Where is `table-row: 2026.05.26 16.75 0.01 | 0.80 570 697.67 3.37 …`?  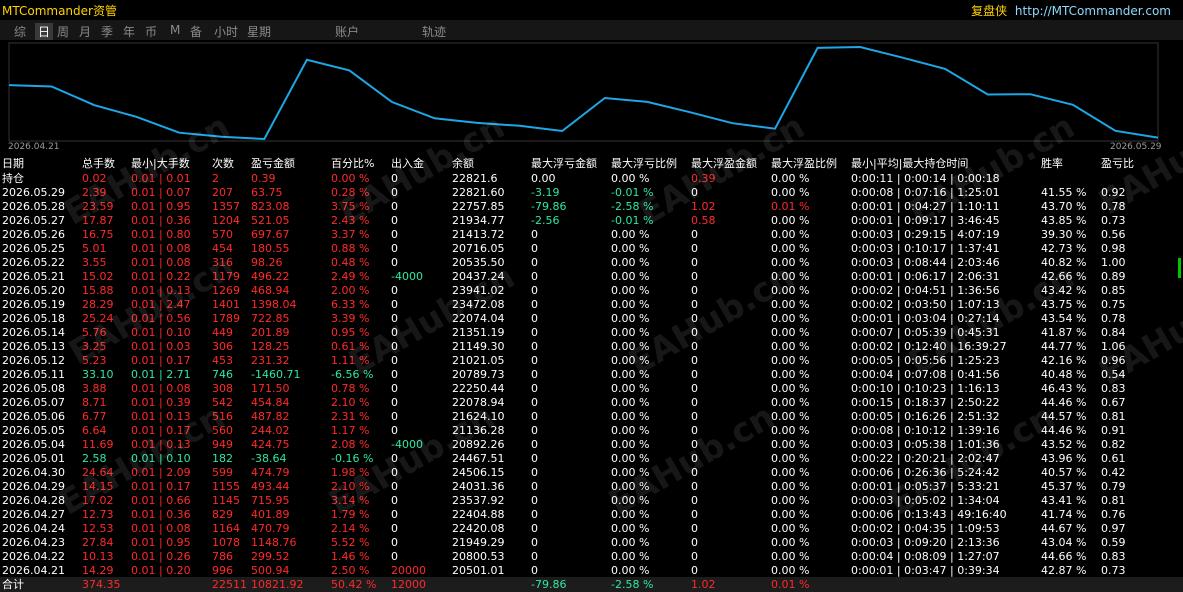
table-row: 2026.05.26 16.75 0.01 | 0.80 570 697.67 3.37 … is located at coordinates (591, 235).